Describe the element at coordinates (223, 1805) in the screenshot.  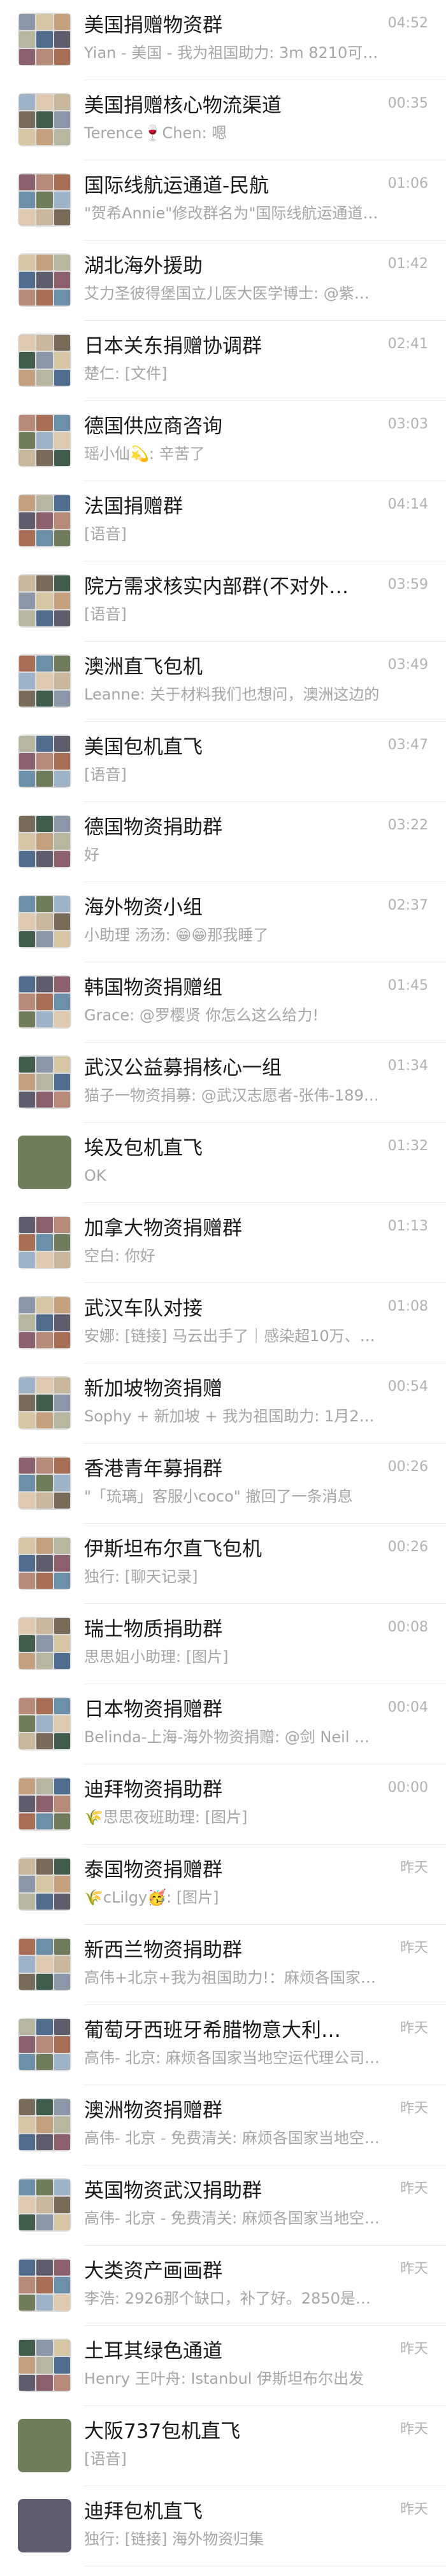
I see `chat-list-item: 迪拜物资捐助群 00:00 🌾思思夜班助理: [图片]` at that location.